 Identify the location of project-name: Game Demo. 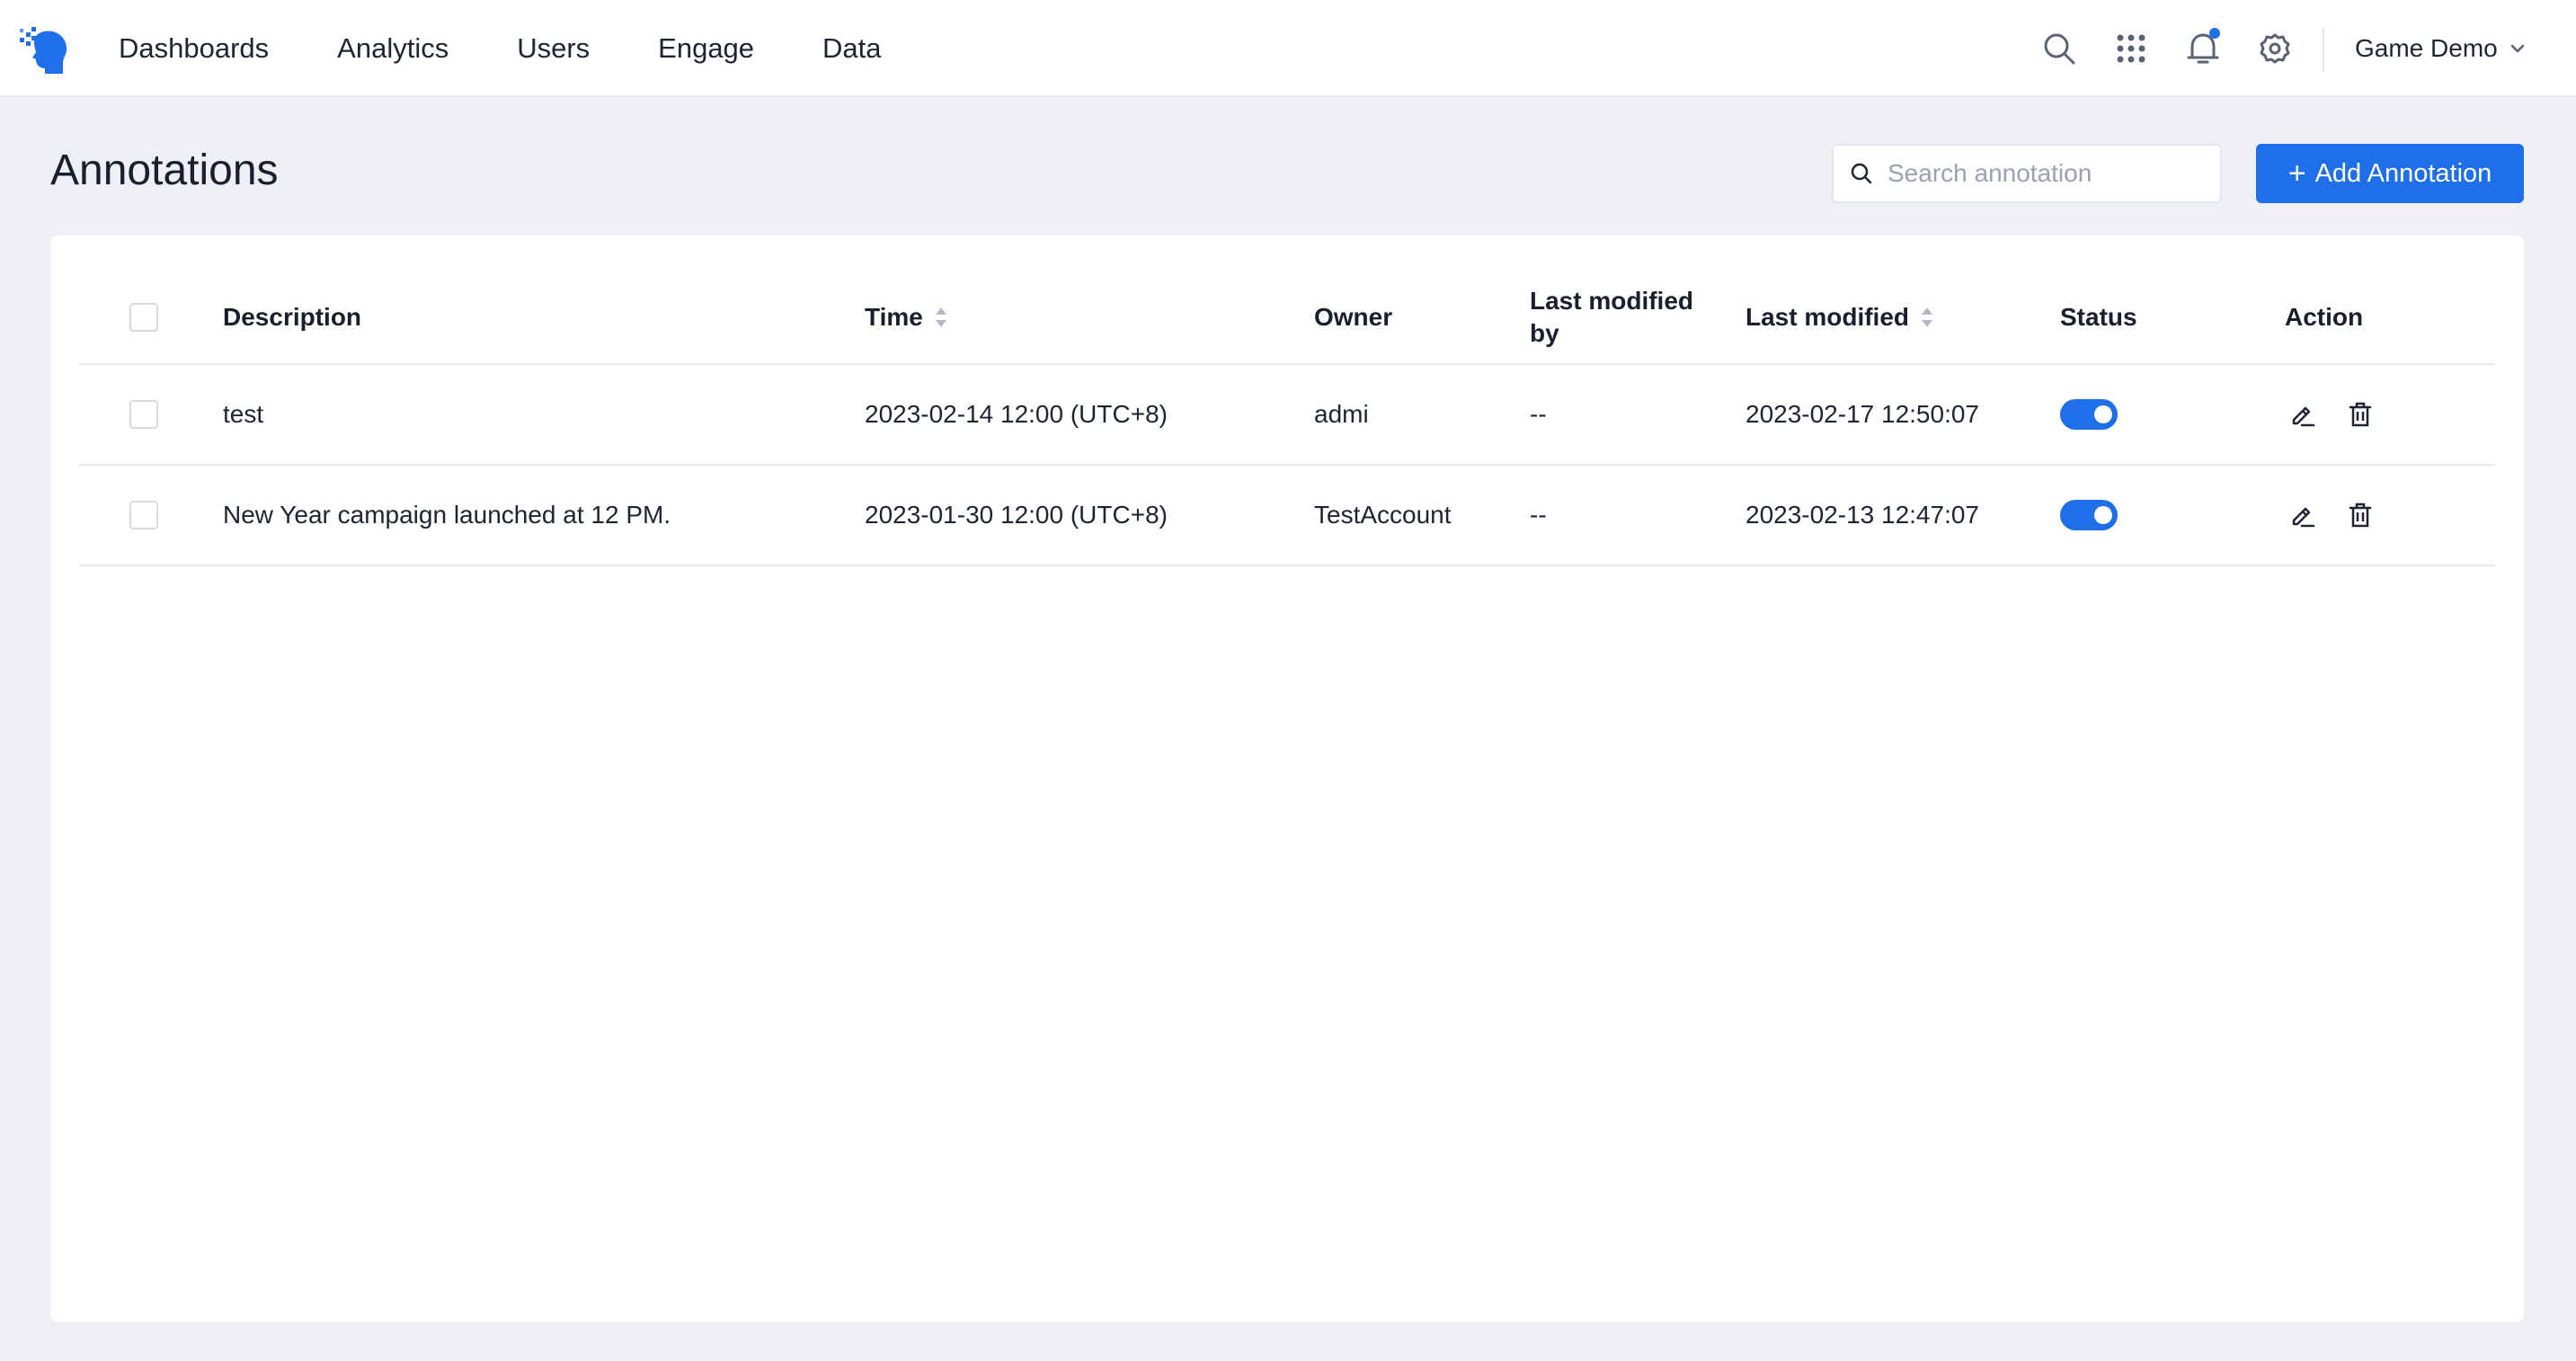
(2426, 48).